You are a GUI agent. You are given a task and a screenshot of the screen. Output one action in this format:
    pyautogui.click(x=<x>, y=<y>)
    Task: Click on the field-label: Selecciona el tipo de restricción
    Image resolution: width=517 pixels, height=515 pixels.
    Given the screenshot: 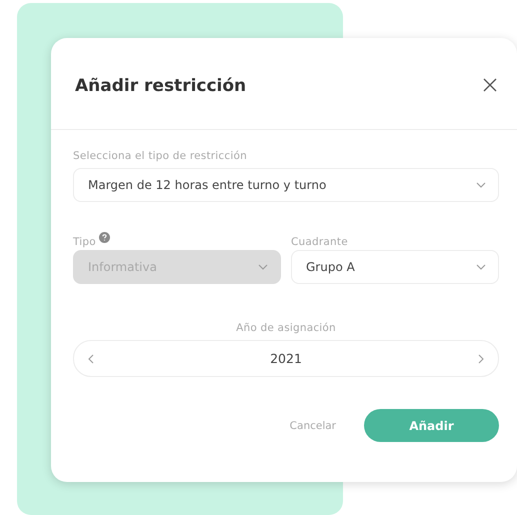 What is the action you would take?
    pyautogui.click(x=160, y=156)
    